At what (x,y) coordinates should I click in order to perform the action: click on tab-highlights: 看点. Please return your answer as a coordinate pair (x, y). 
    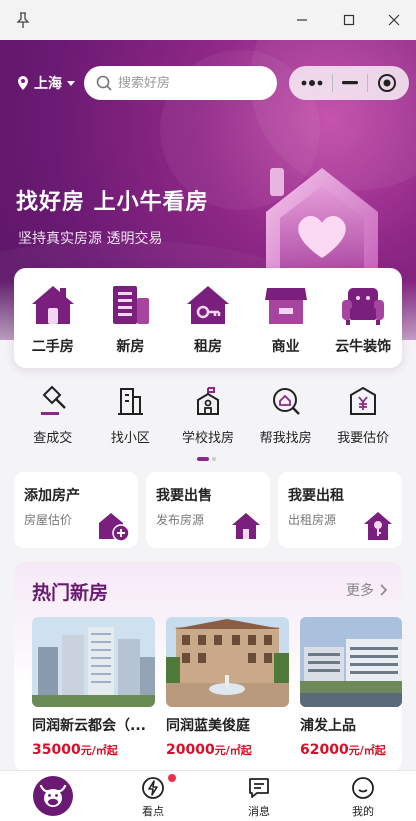
    Looking at the image, I should click on (153, 797).